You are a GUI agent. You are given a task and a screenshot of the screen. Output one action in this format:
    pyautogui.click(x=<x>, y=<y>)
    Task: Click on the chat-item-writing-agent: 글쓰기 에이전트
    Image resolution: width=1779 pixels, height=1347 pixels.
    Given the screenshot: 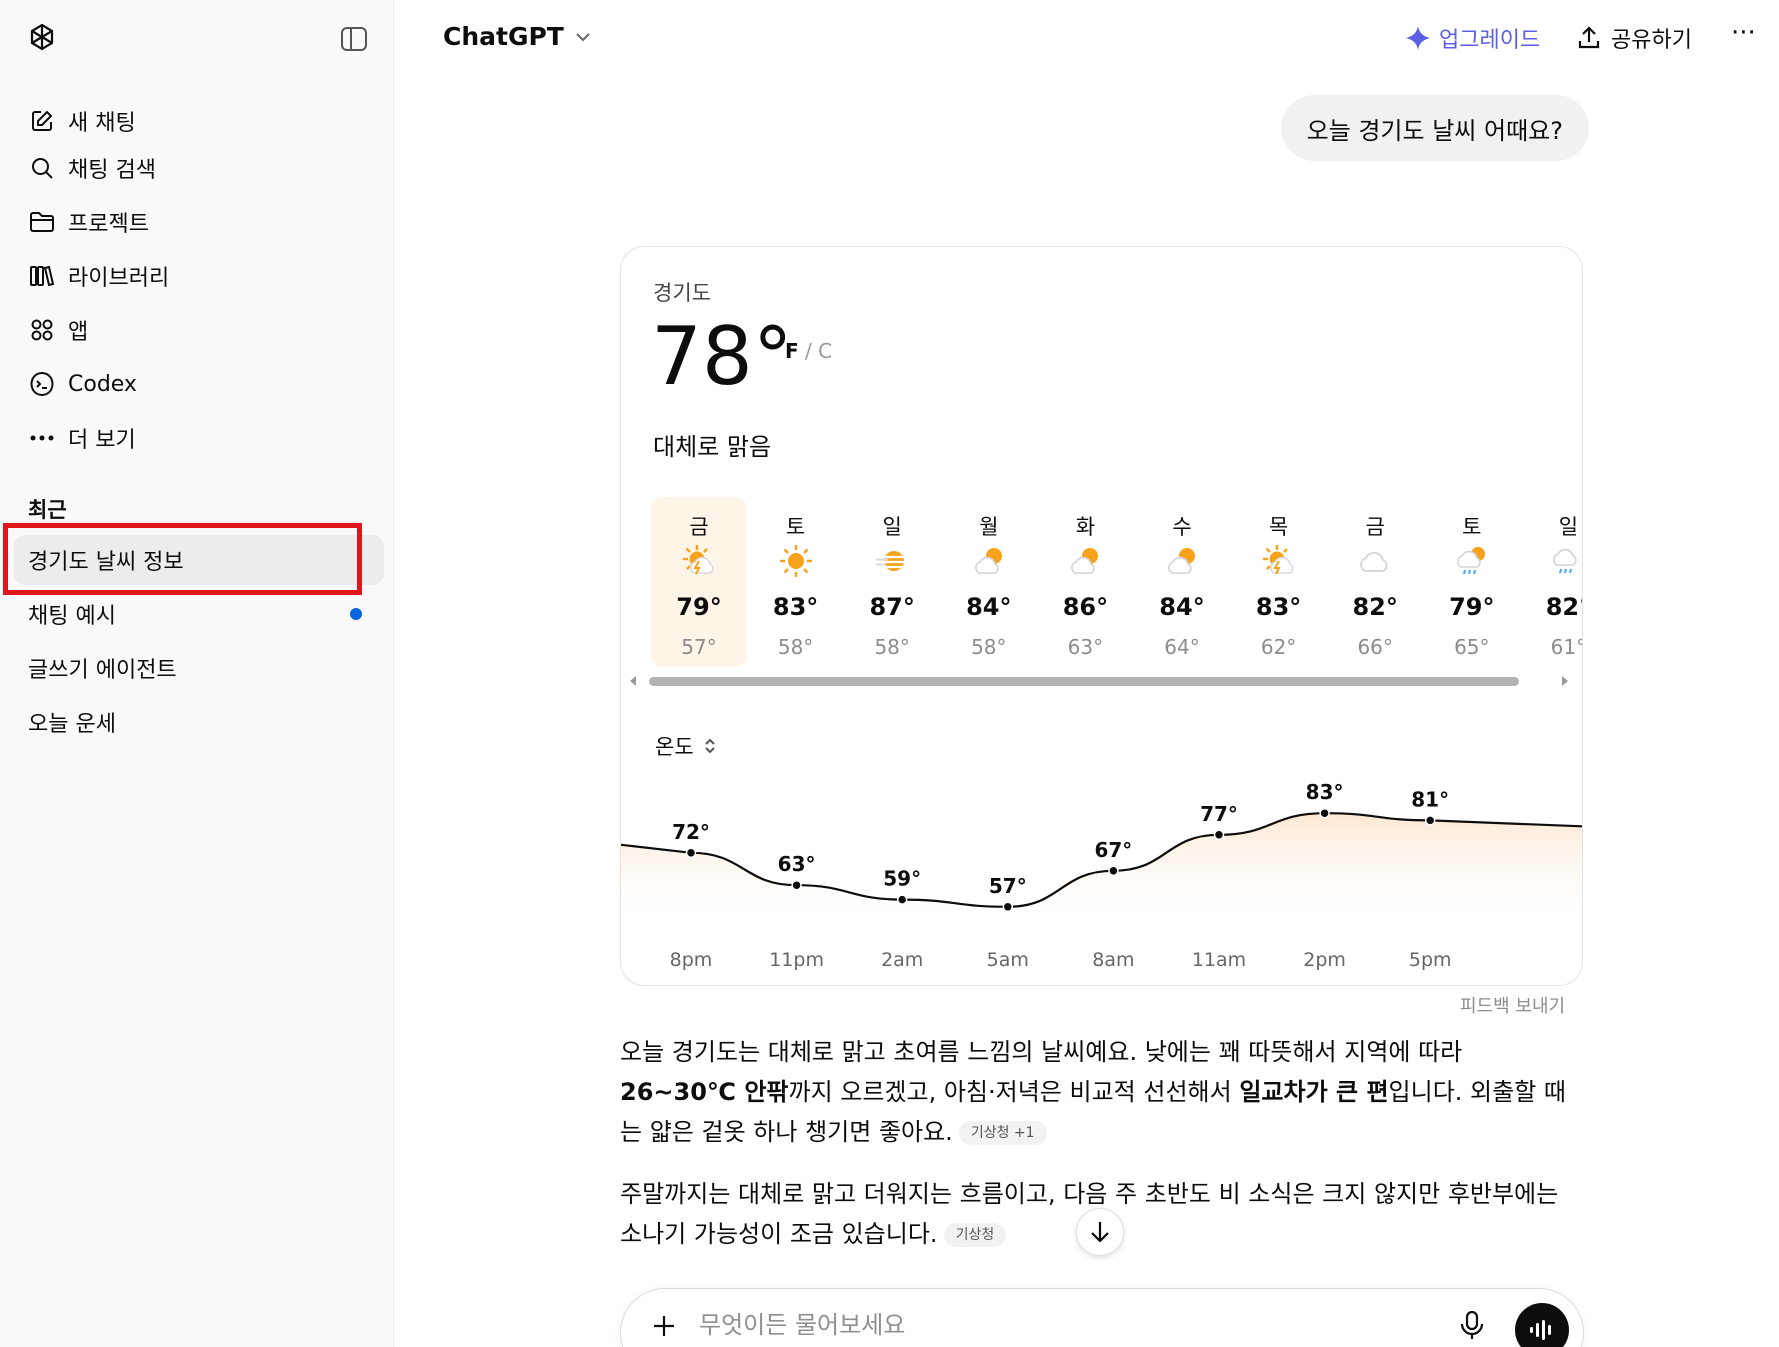 What is the action you would take?
    pyautogui.click(x=199, y=668)
    